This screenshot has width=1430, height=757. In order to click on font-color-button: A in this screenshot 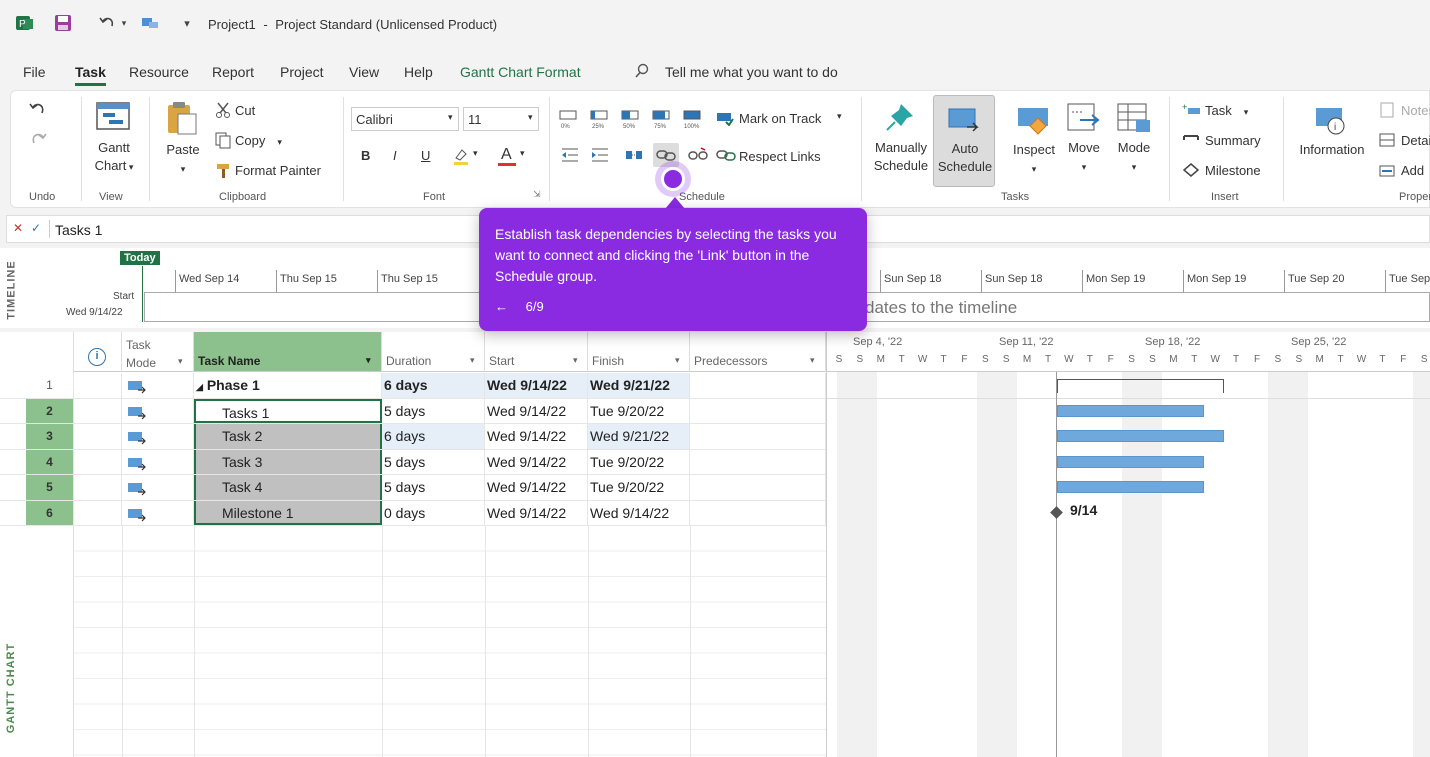, I will do `click(507, 155)`.